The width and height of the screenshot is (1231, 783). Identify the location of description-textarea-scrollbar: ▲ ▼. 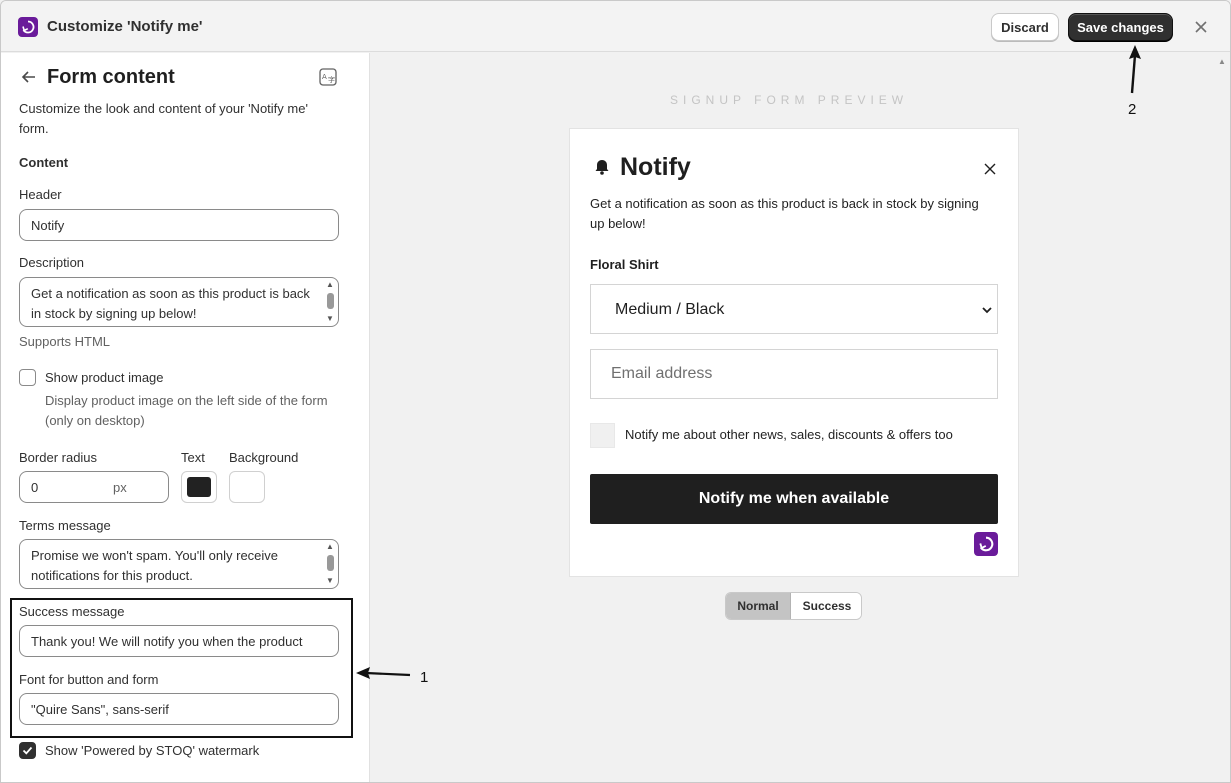
(330, 302).